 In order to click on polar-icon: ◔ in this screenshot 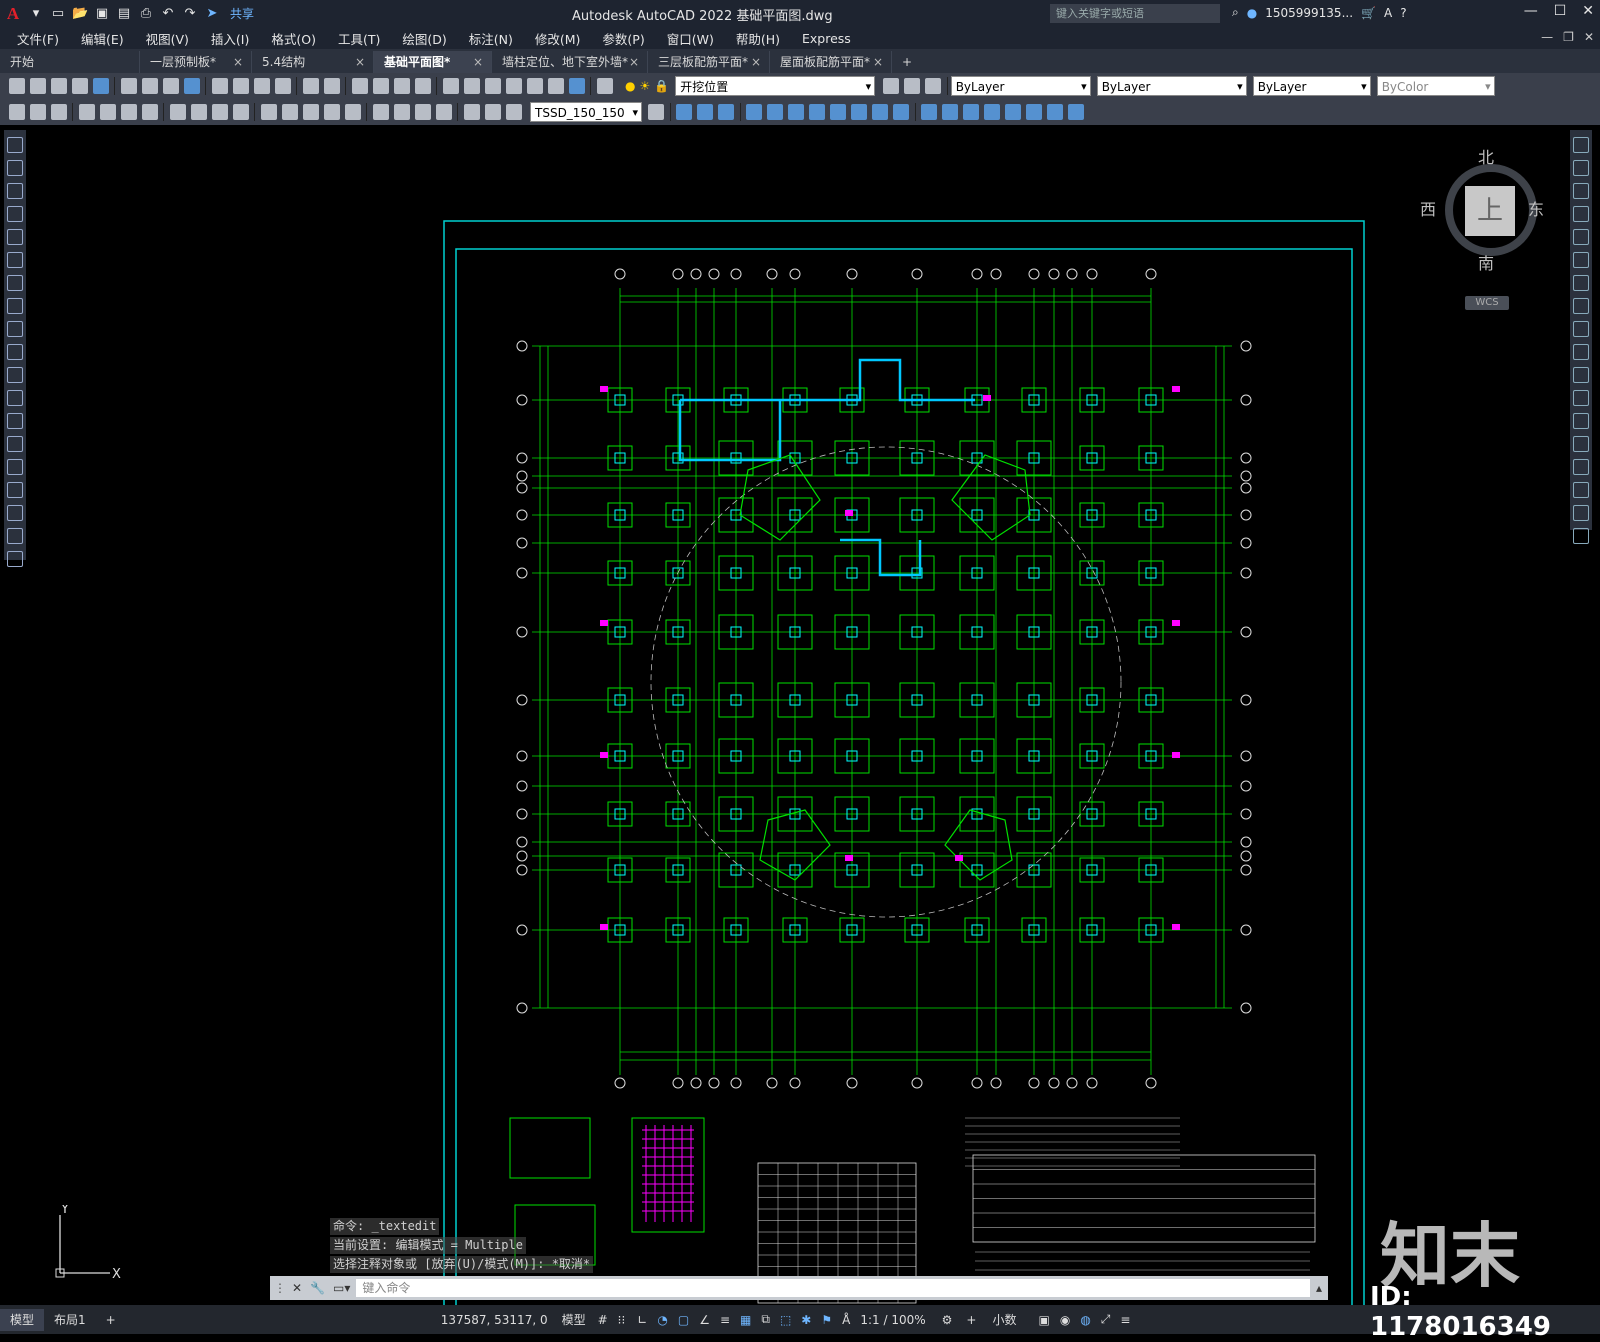, I will do `click(662, 1320)`.